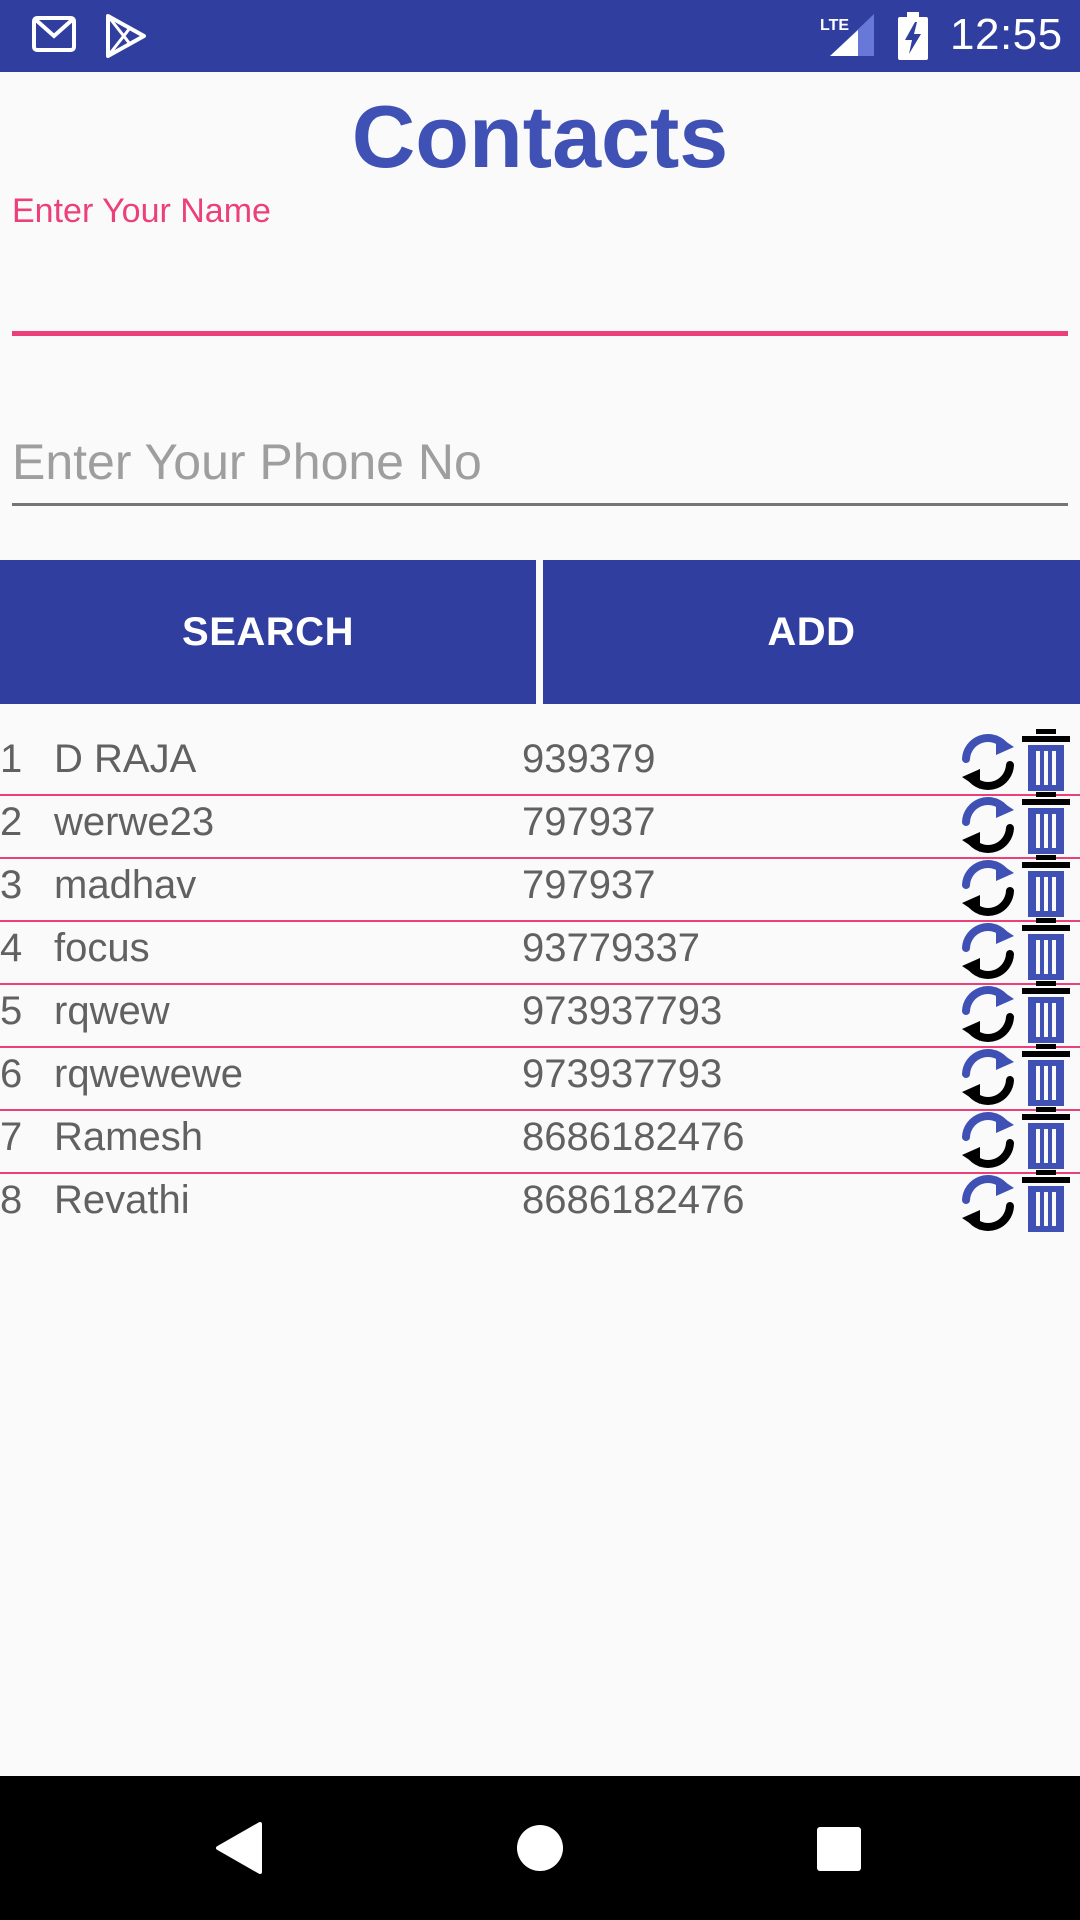 This screenshot has width=1080, height=1920. I want to click on contact-phone: 93779337, so click(611, 948).